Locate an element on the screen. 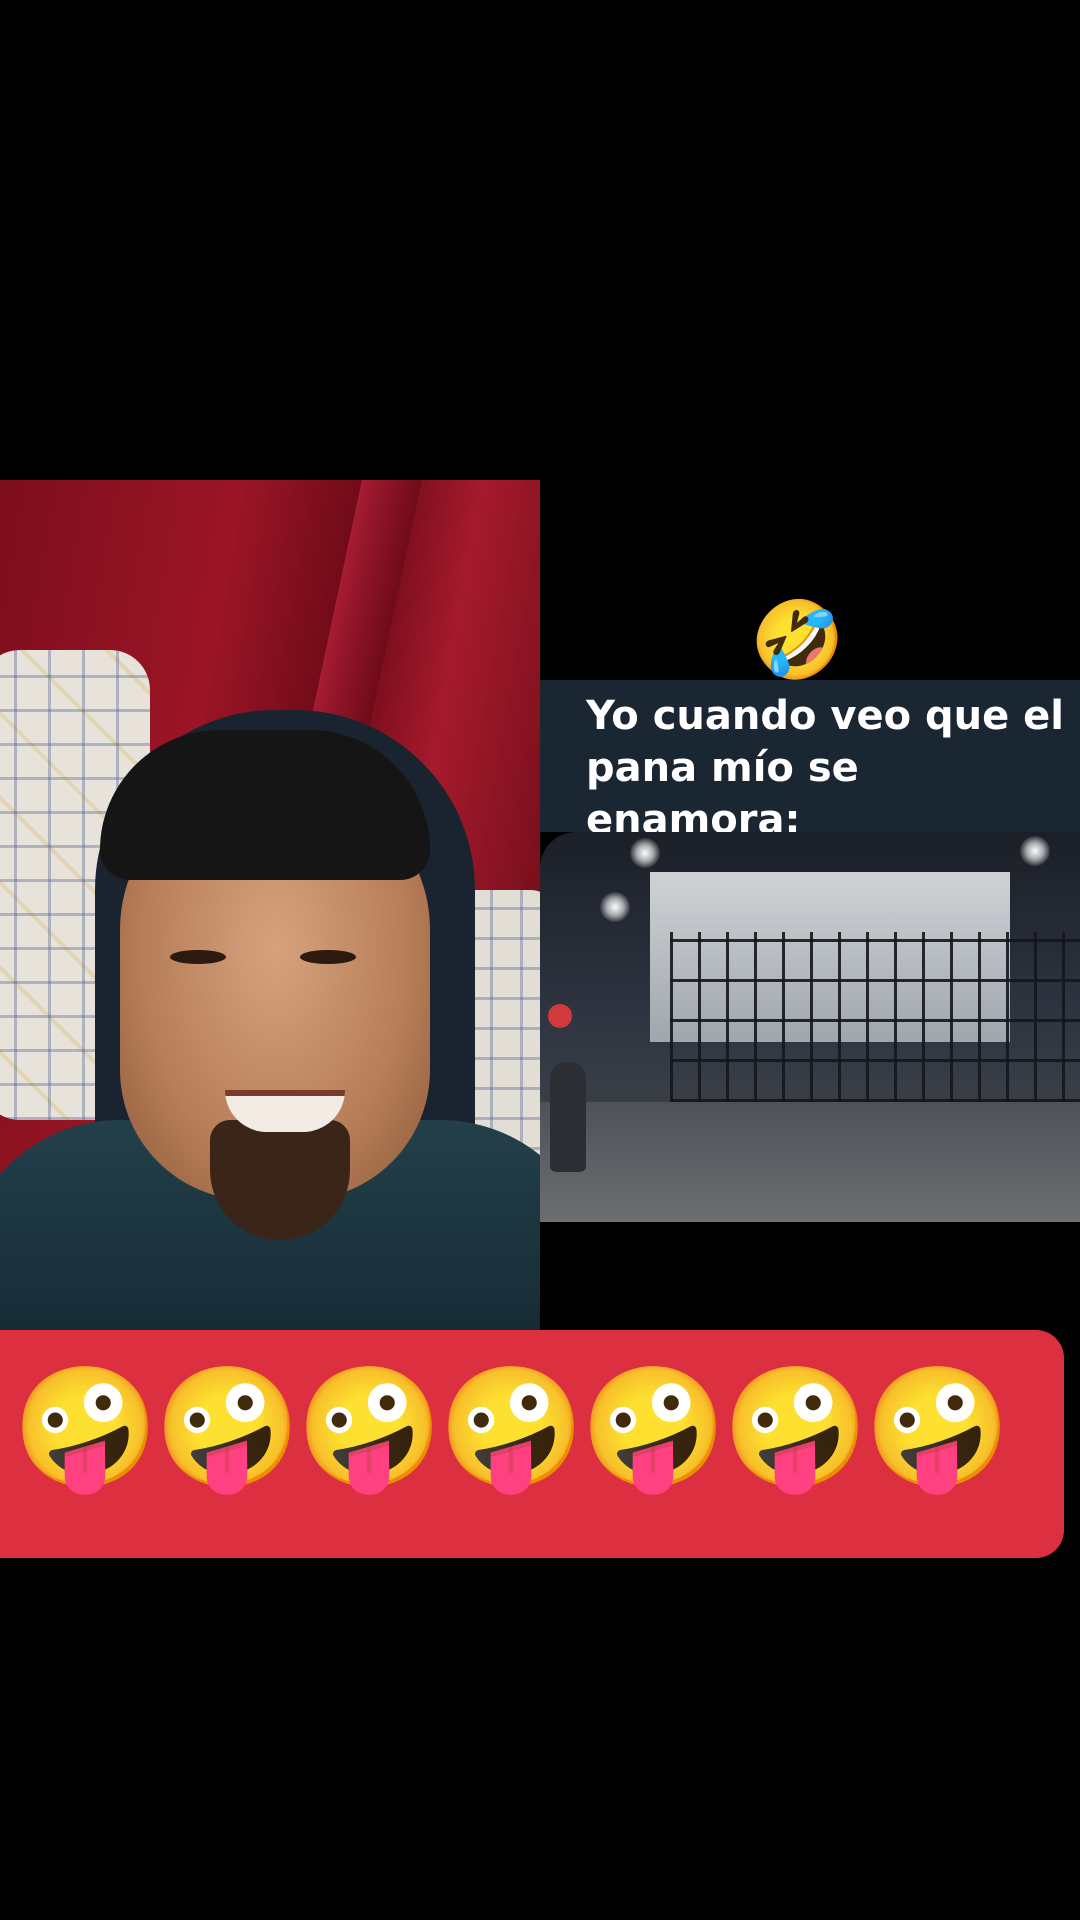  hair is located at coordinates (265, 805).